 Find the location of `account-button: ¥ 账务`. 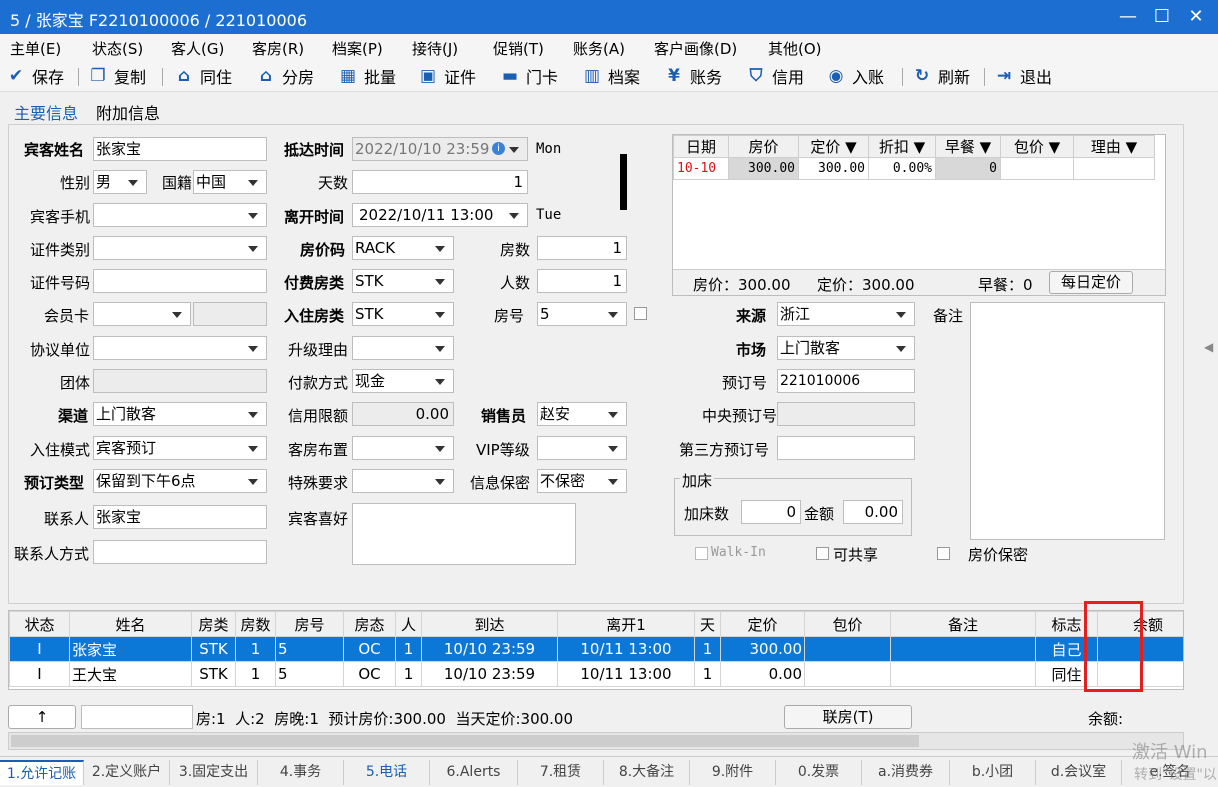

account-button: ¥ 账务 is located at coordinates (693, 76).